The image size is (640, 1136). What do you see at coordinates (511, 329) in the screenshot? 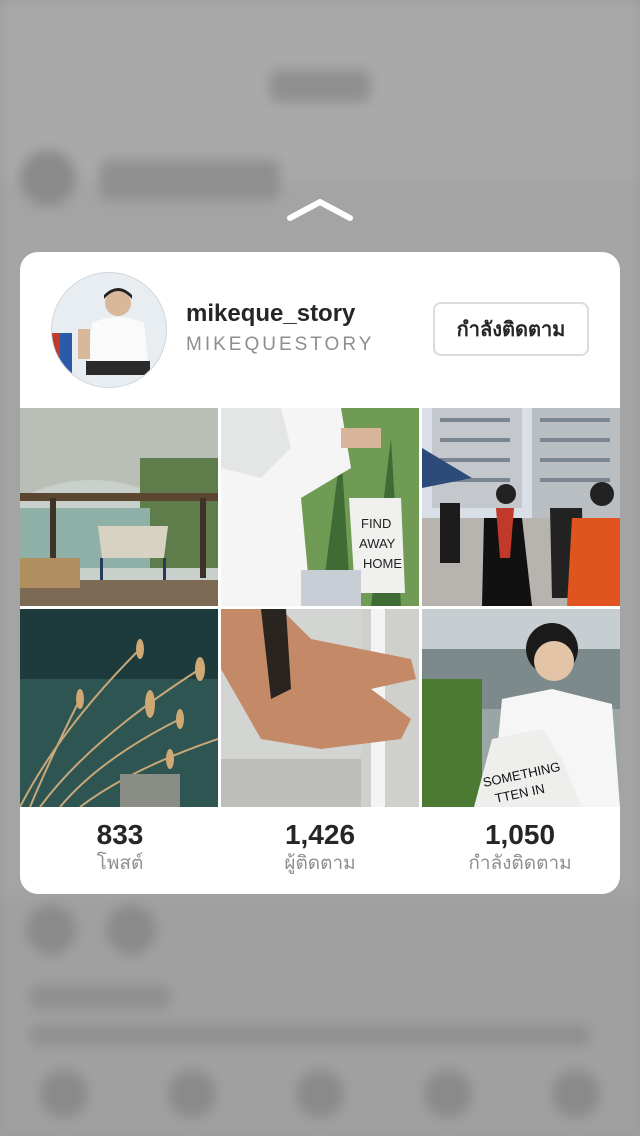
I see `following-button: กำลังติดตาม` at bounding box center [511, 329].